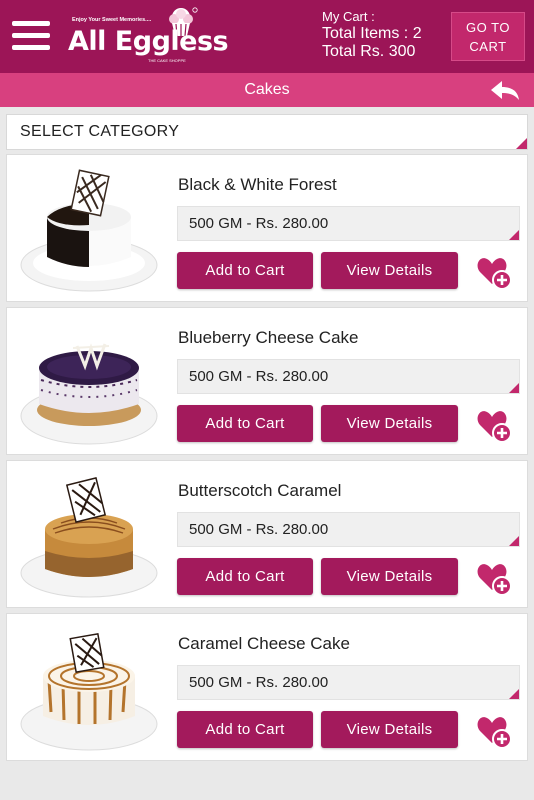  I want to click on caramel-cheese-cake-image, so click(89, 688).